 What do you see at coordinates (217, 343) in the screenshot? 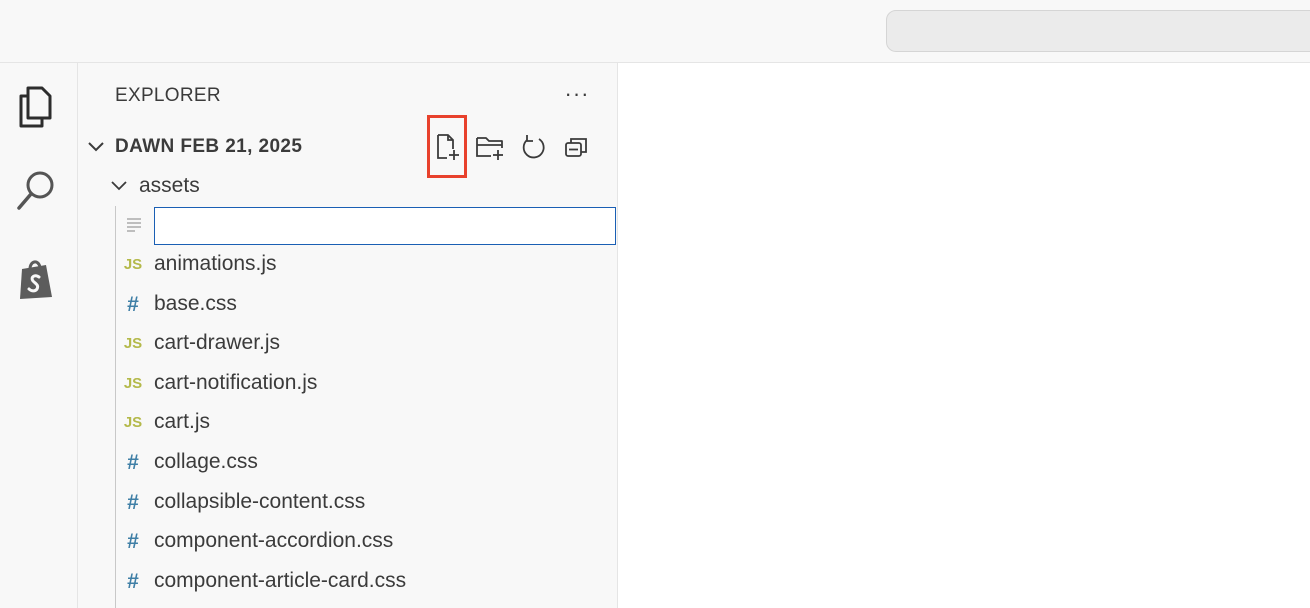
I see `file-label: cart-drawer.js` at bounding box center [217, 343].